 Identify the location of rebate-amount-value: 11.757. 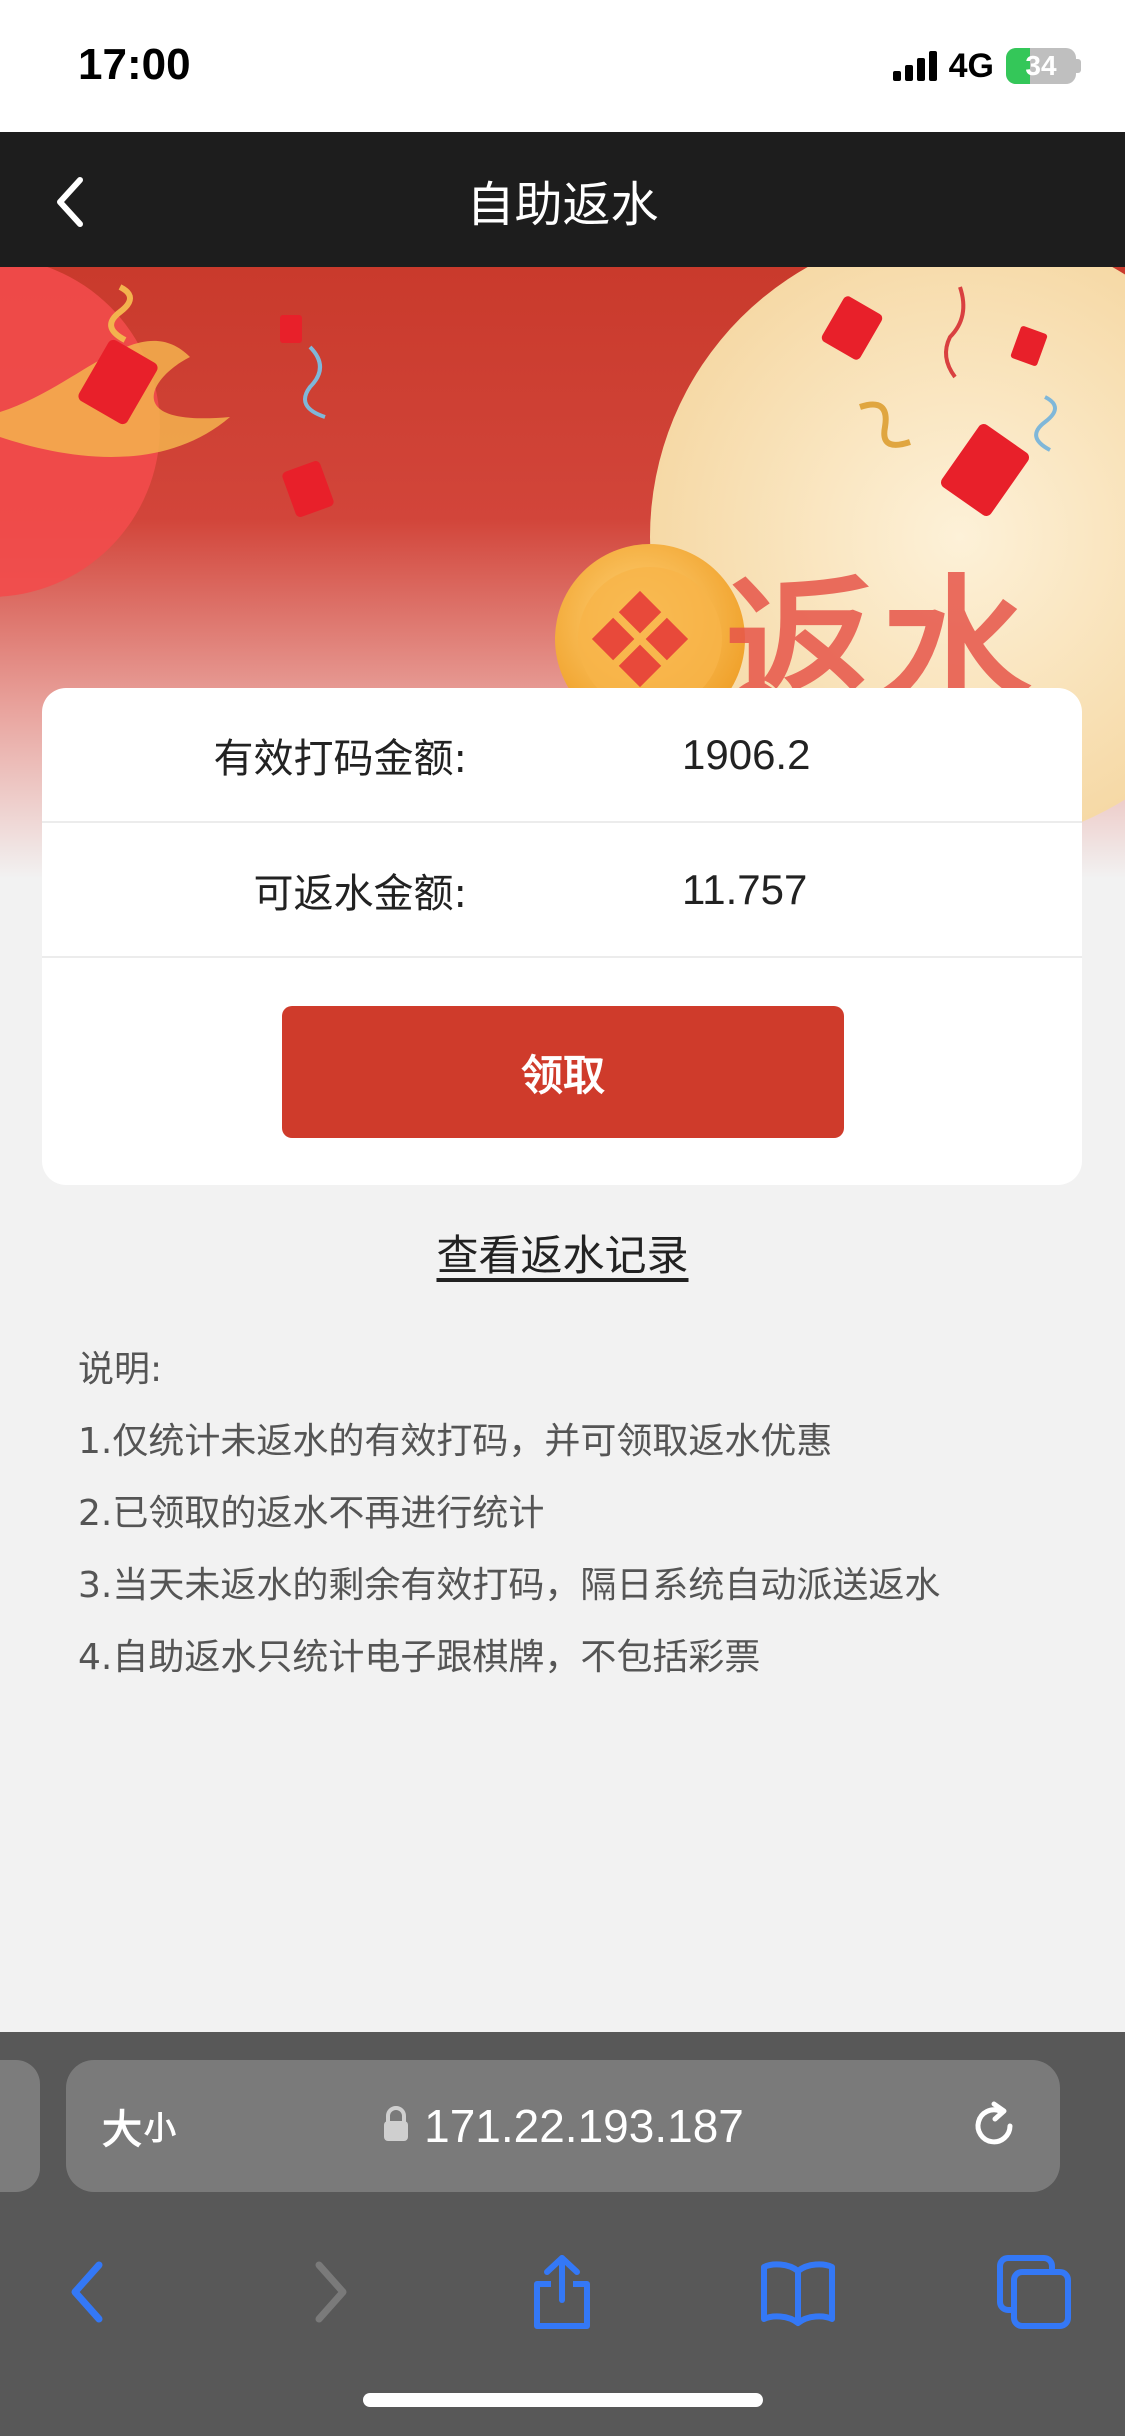
(745, 889).